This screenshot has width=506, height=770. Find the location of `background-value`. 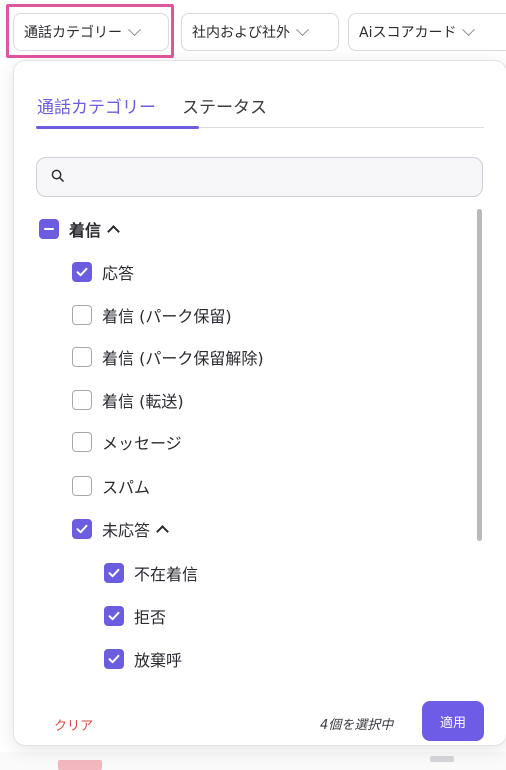

background-value is located at coordinates (442, 759).